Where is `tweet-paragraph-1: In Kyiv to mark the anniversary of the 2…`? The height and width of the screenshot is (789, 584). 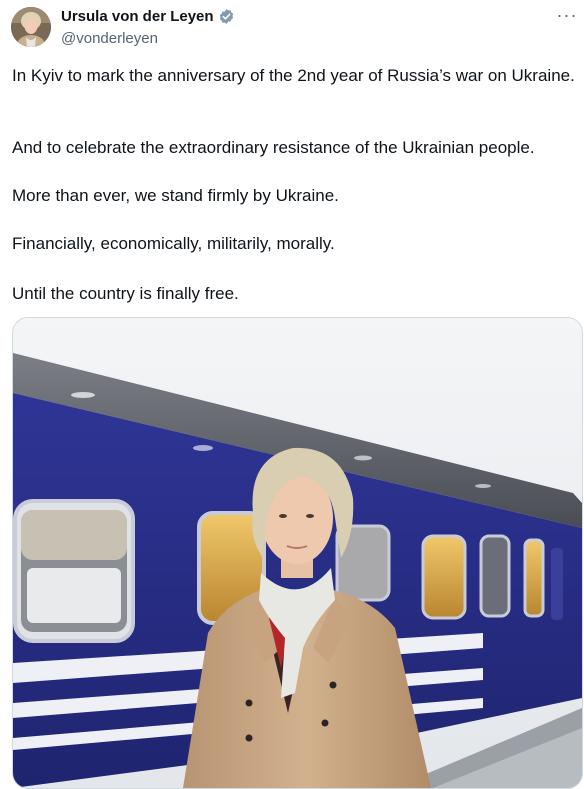 tweet-paragraph-1: In Kyiv to mark the anniversary of the 2… is located at coordinates (293, 75).